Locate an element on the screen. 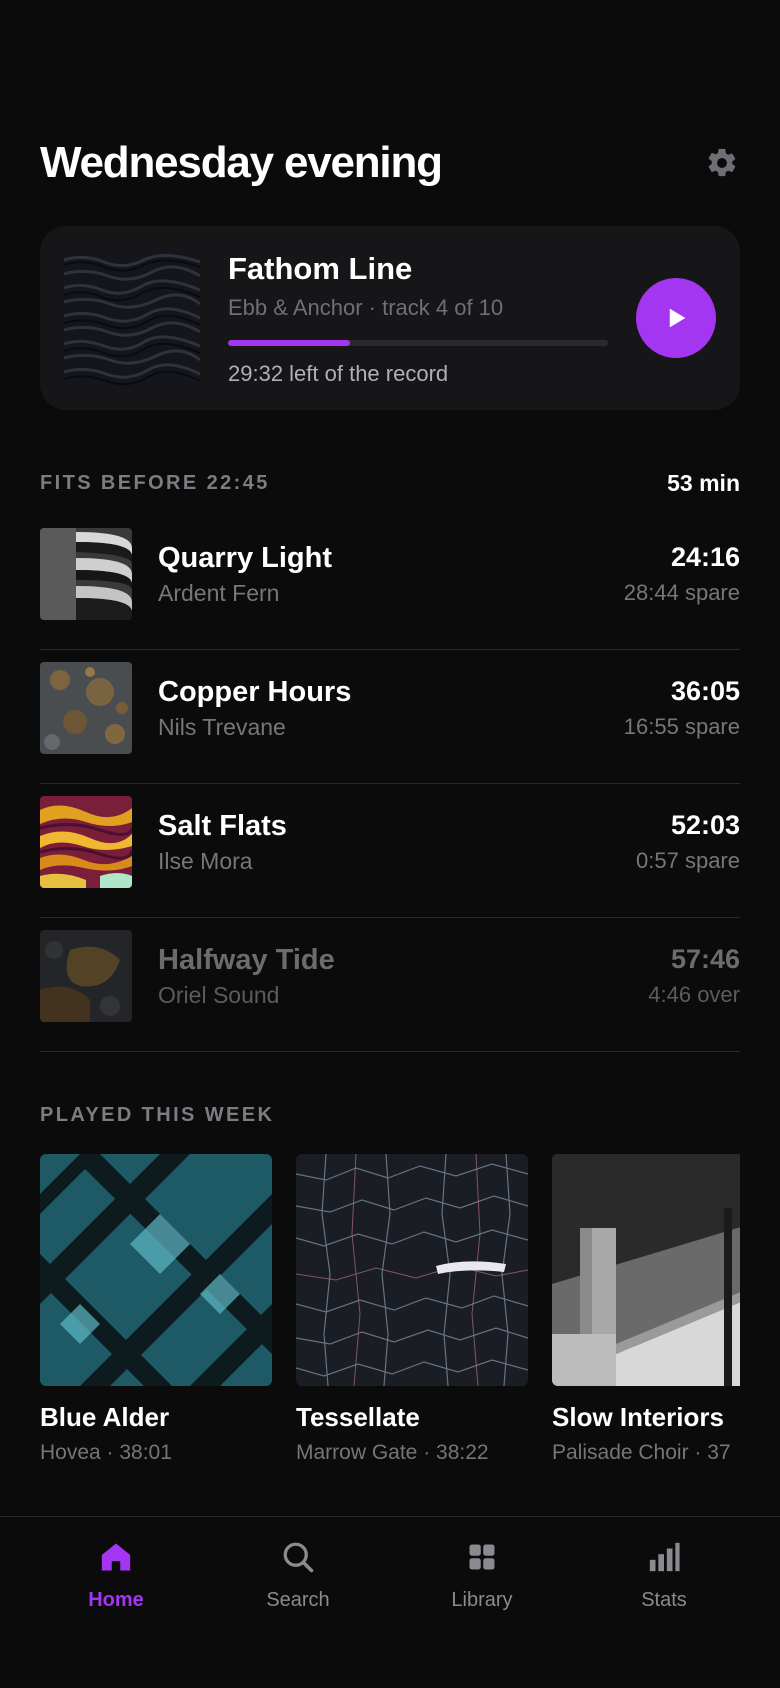 The width and height of the screenshot is (780, 1688). album-card: Slow Interiors Palisade Choir · 37 is located at coordinates (646, 1309).